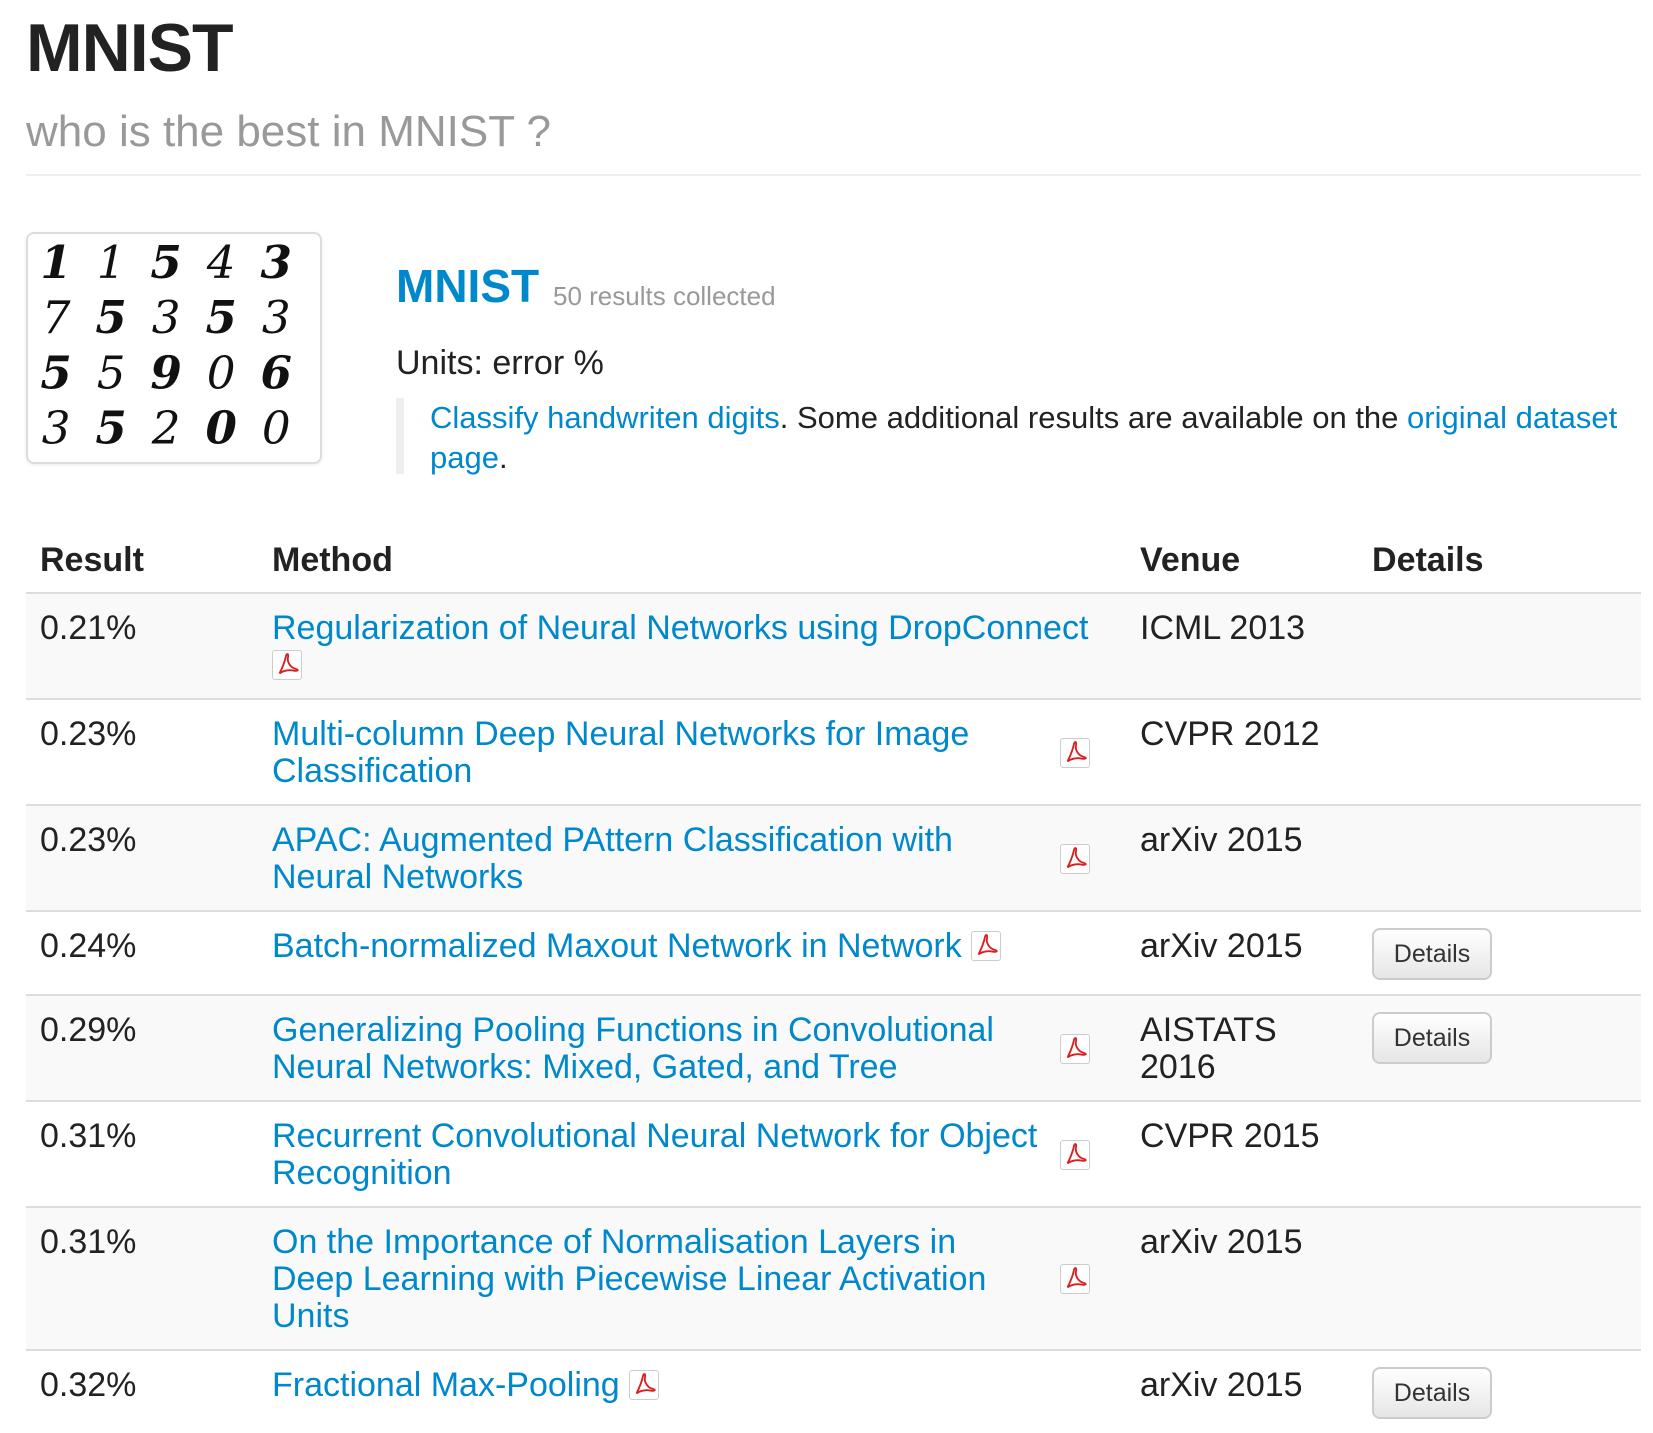  I want to click on header-venue: Venue, so click(1242, 562).